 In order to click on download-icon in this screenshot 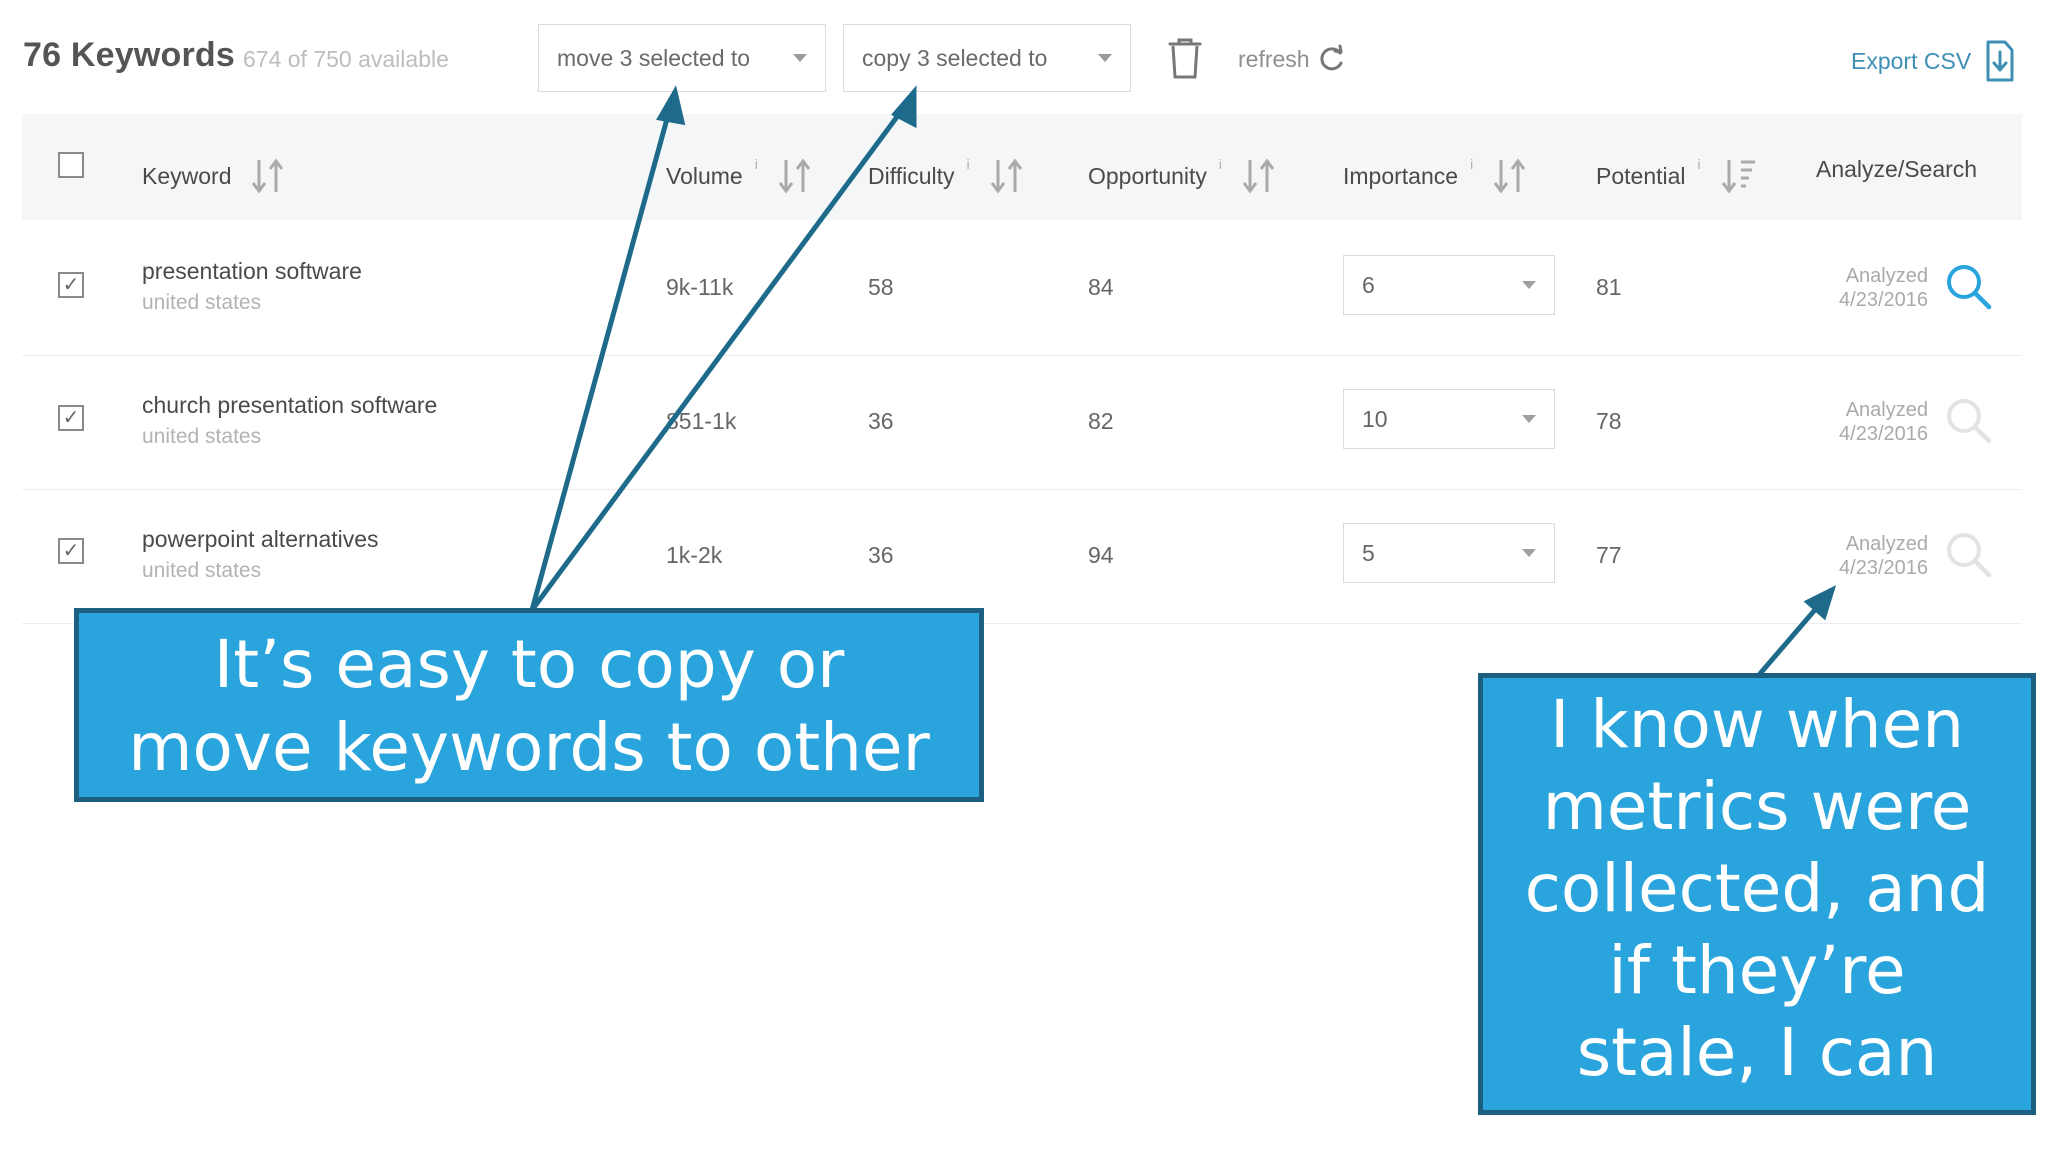, I will do `click(2000, 61)`.